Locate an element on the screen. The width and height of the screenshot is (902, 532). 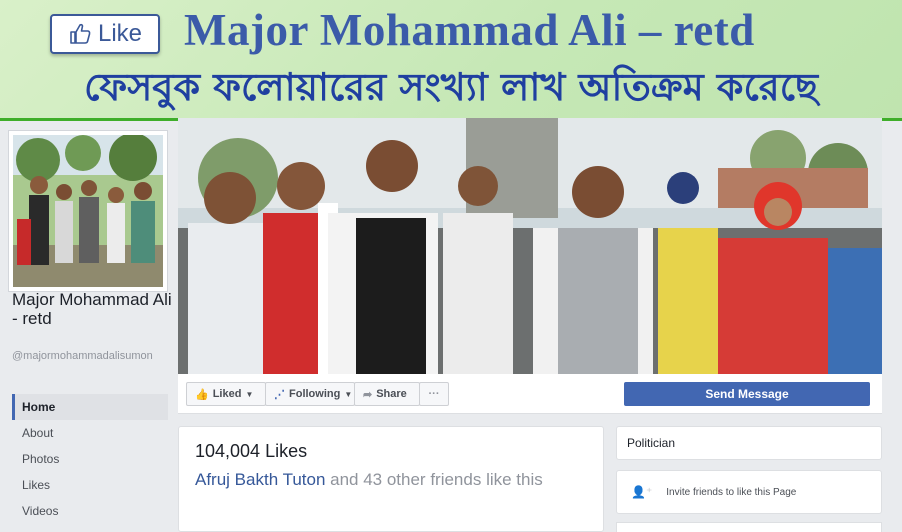
page-category: Politician is located at coordinates (749, 443).